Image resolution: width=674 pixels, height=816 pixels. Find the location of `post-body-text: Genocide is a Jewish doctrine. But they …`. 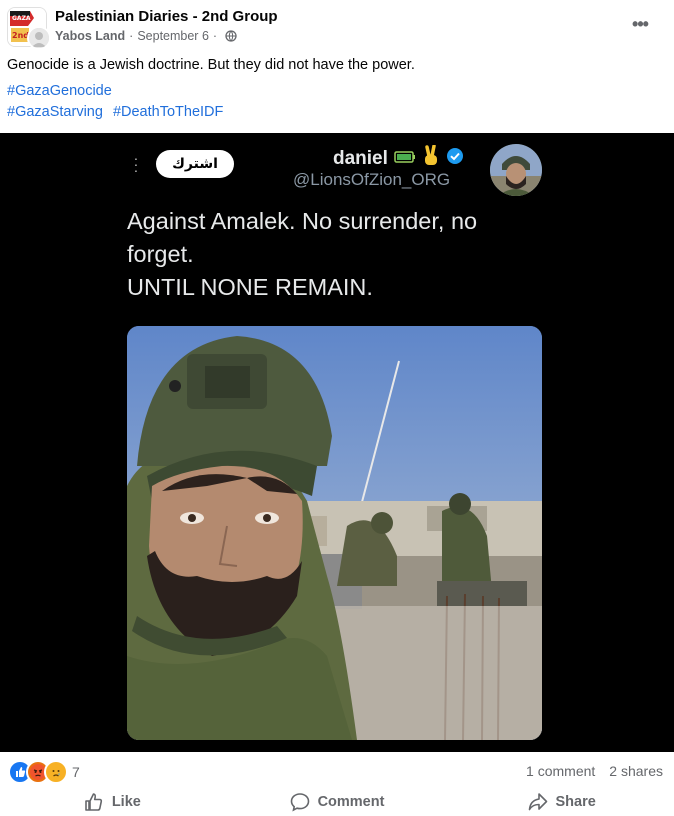

post-body-text: Genocide is a Jewish doctrine. But they … is located at coordinates (211, 65).